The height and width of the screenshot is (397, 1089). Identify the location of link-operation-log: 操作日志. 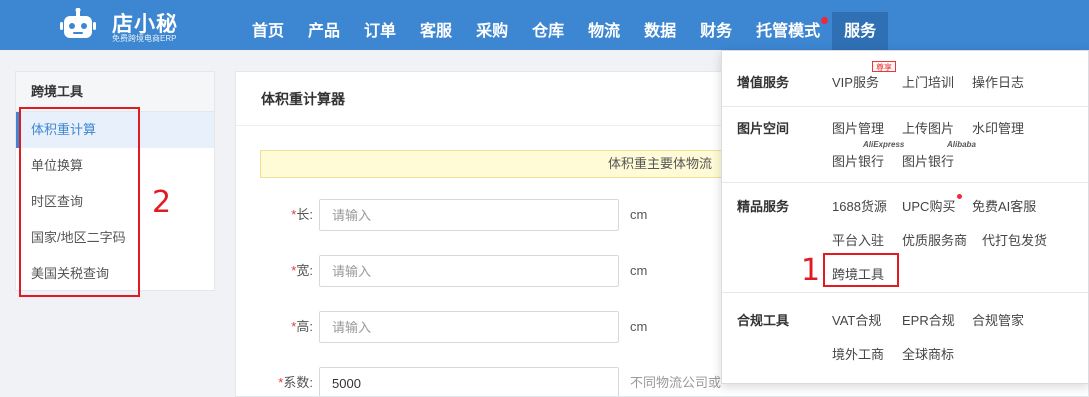
(998, 81).